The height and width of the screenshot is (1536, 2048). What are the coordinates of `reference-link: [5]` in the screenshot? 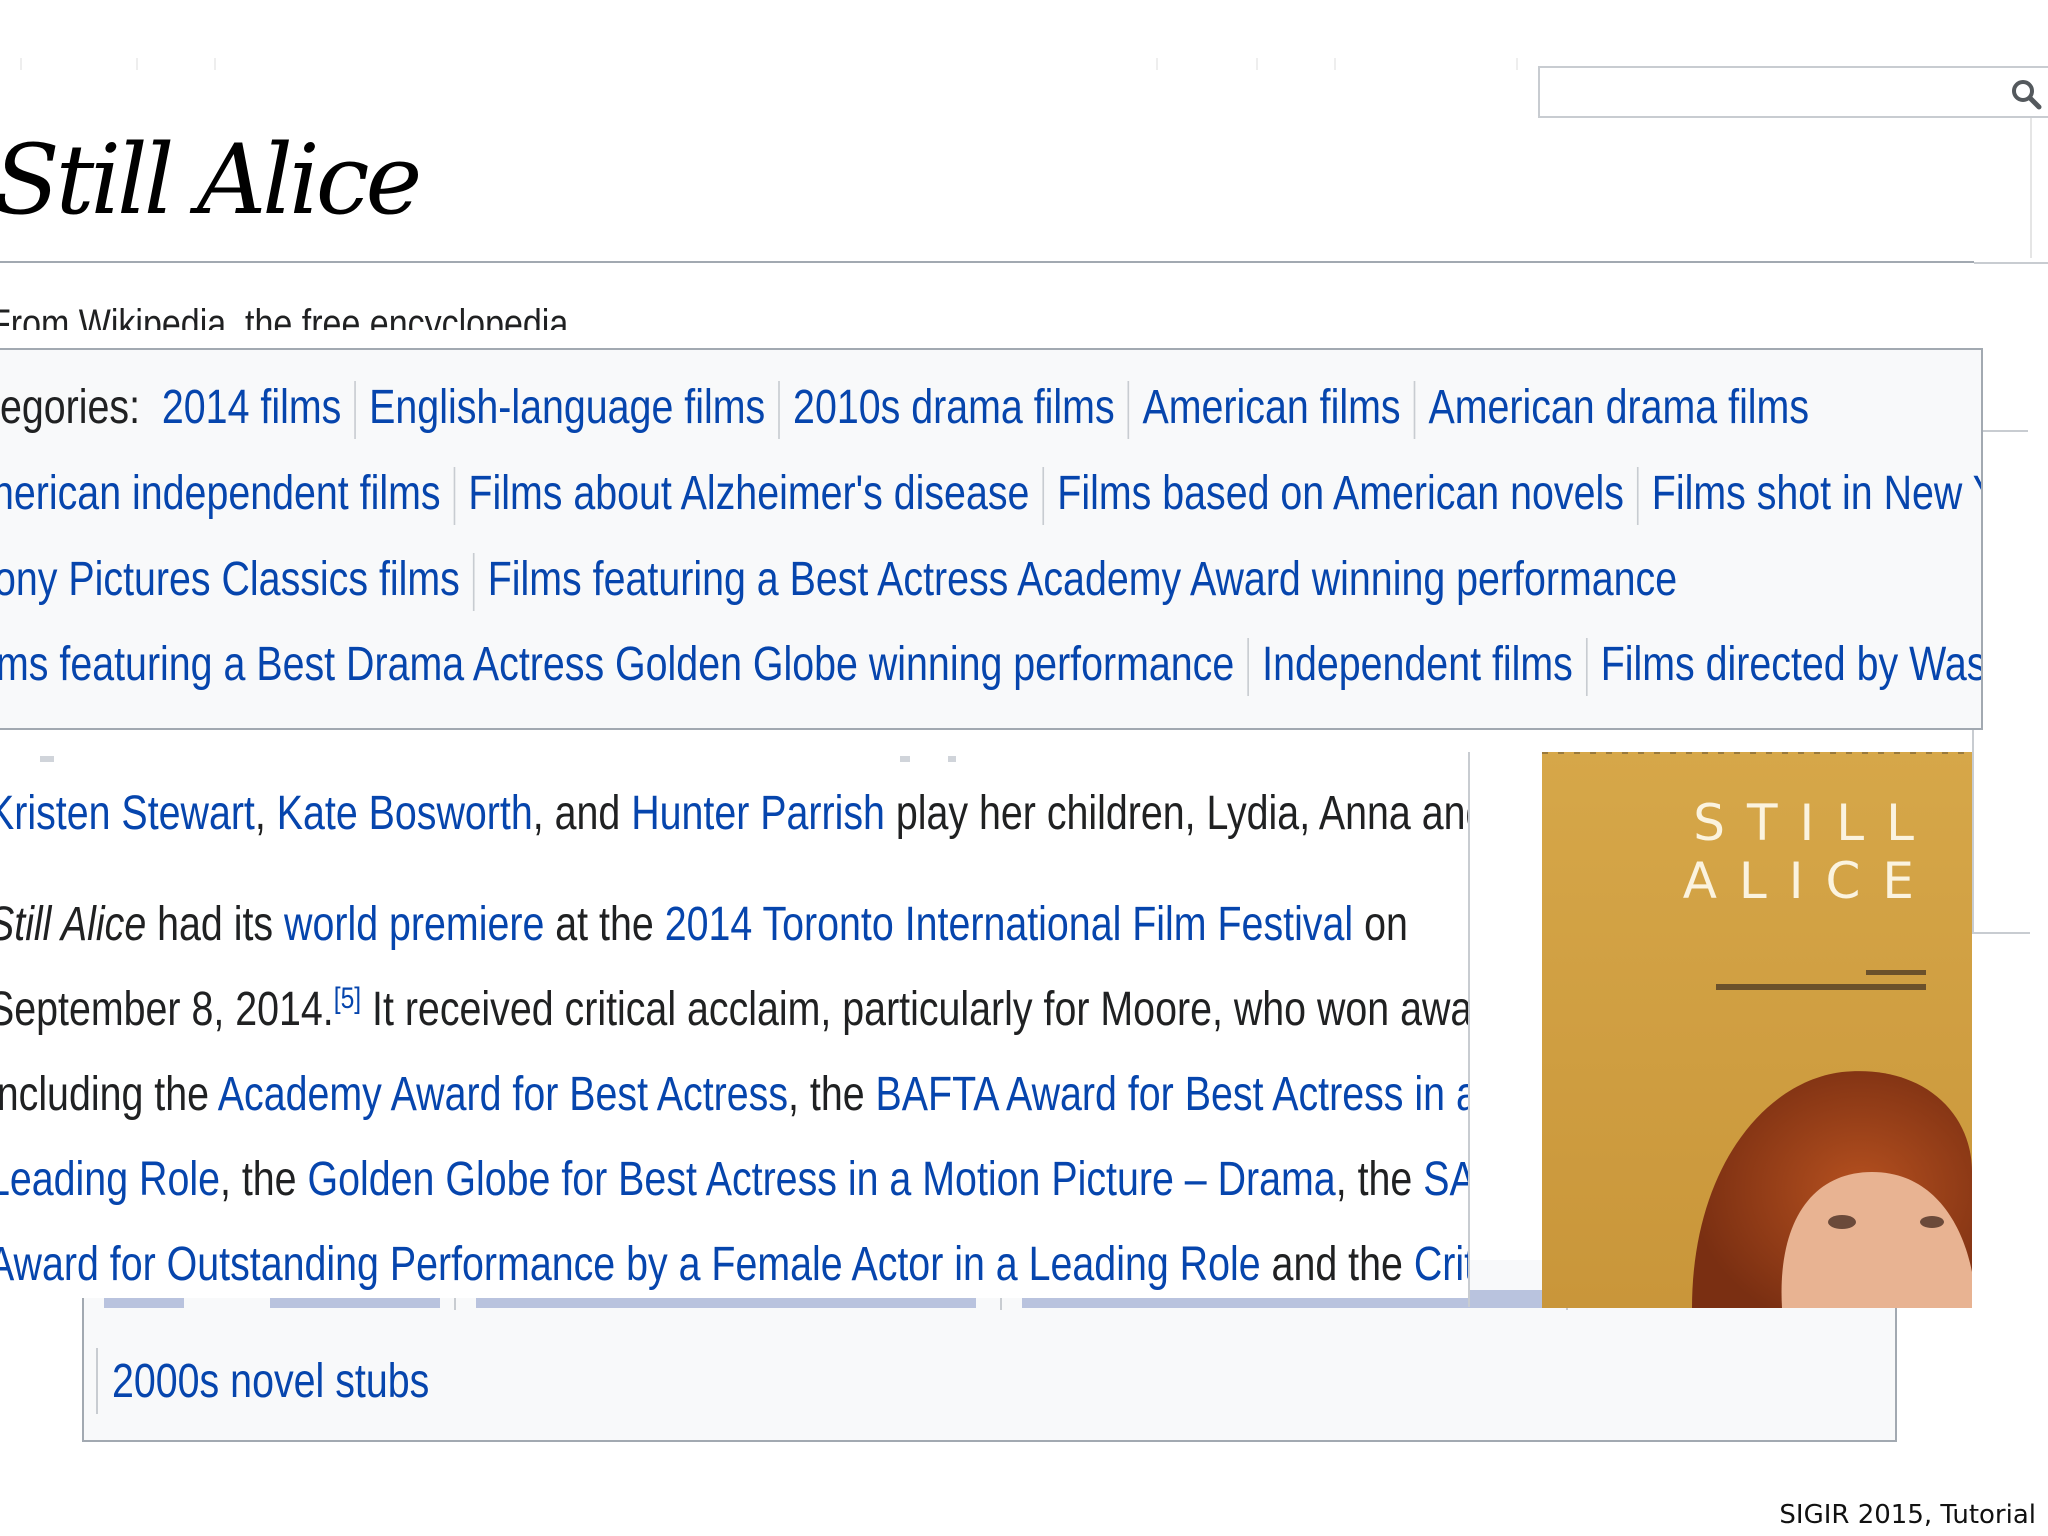 It's located at (347, 998).